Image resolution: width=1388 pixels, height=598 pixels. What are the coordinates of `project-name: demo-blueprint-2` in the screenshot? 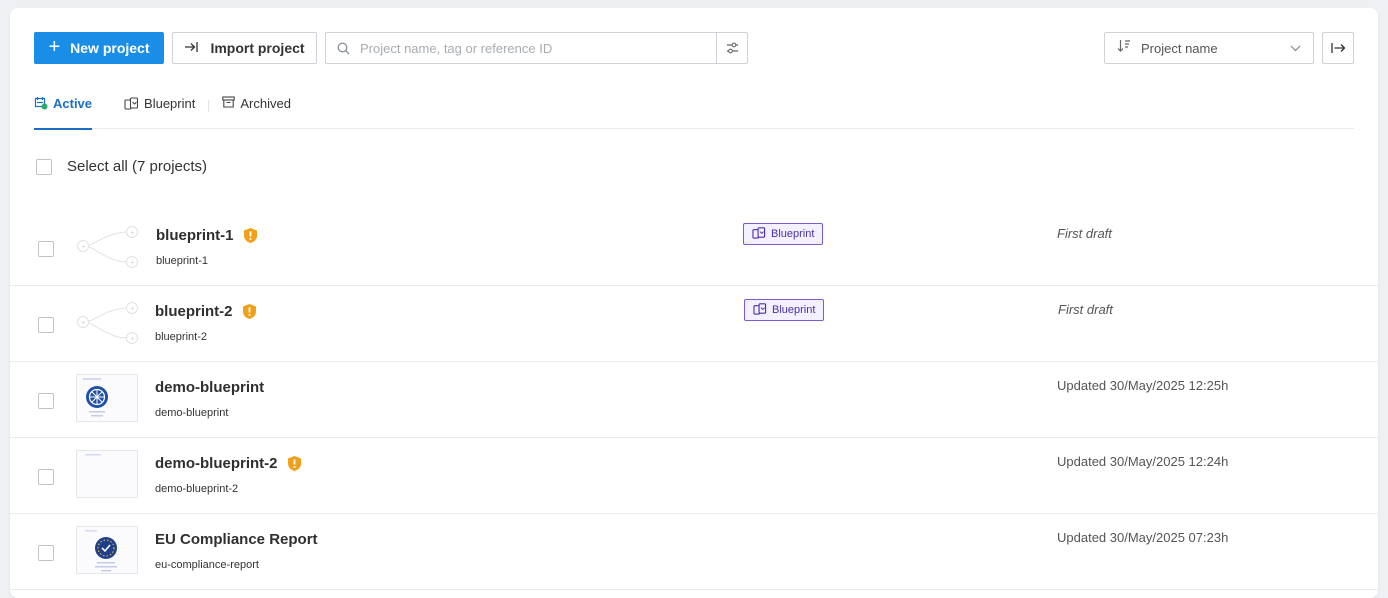 It's located at (228, 463).